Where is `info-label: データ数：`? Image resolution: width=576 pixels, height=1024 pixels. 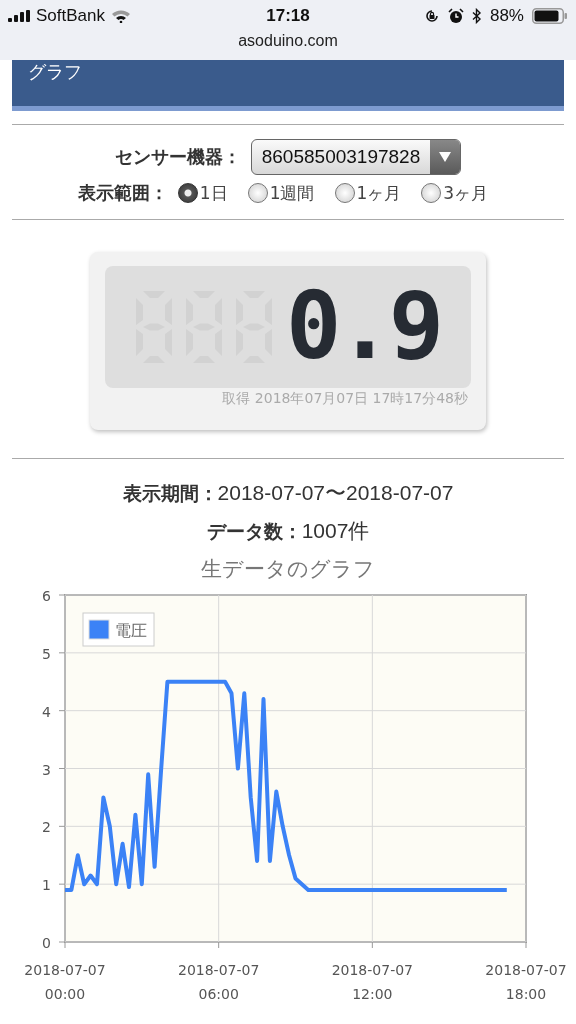
info-label: データ数： is located at coordinates (254, 531).